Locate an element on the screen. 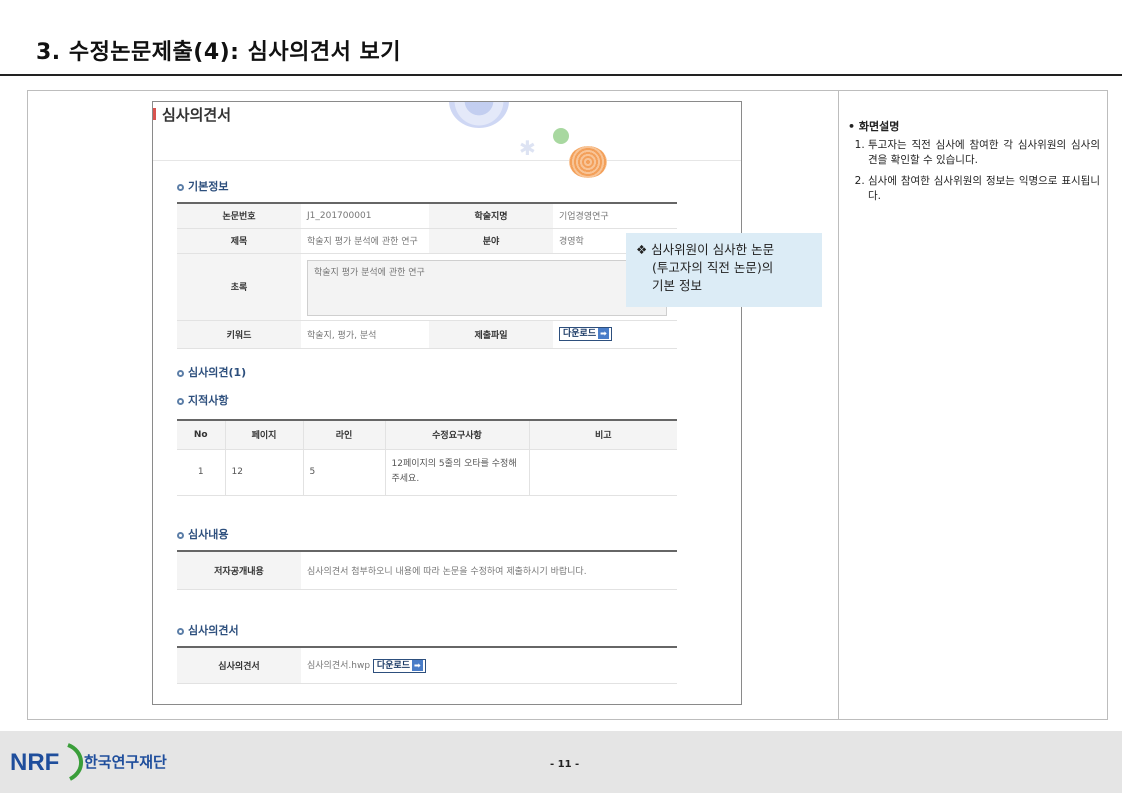  section-basic-info: 기본정보 is located at coordinates (202, 186).